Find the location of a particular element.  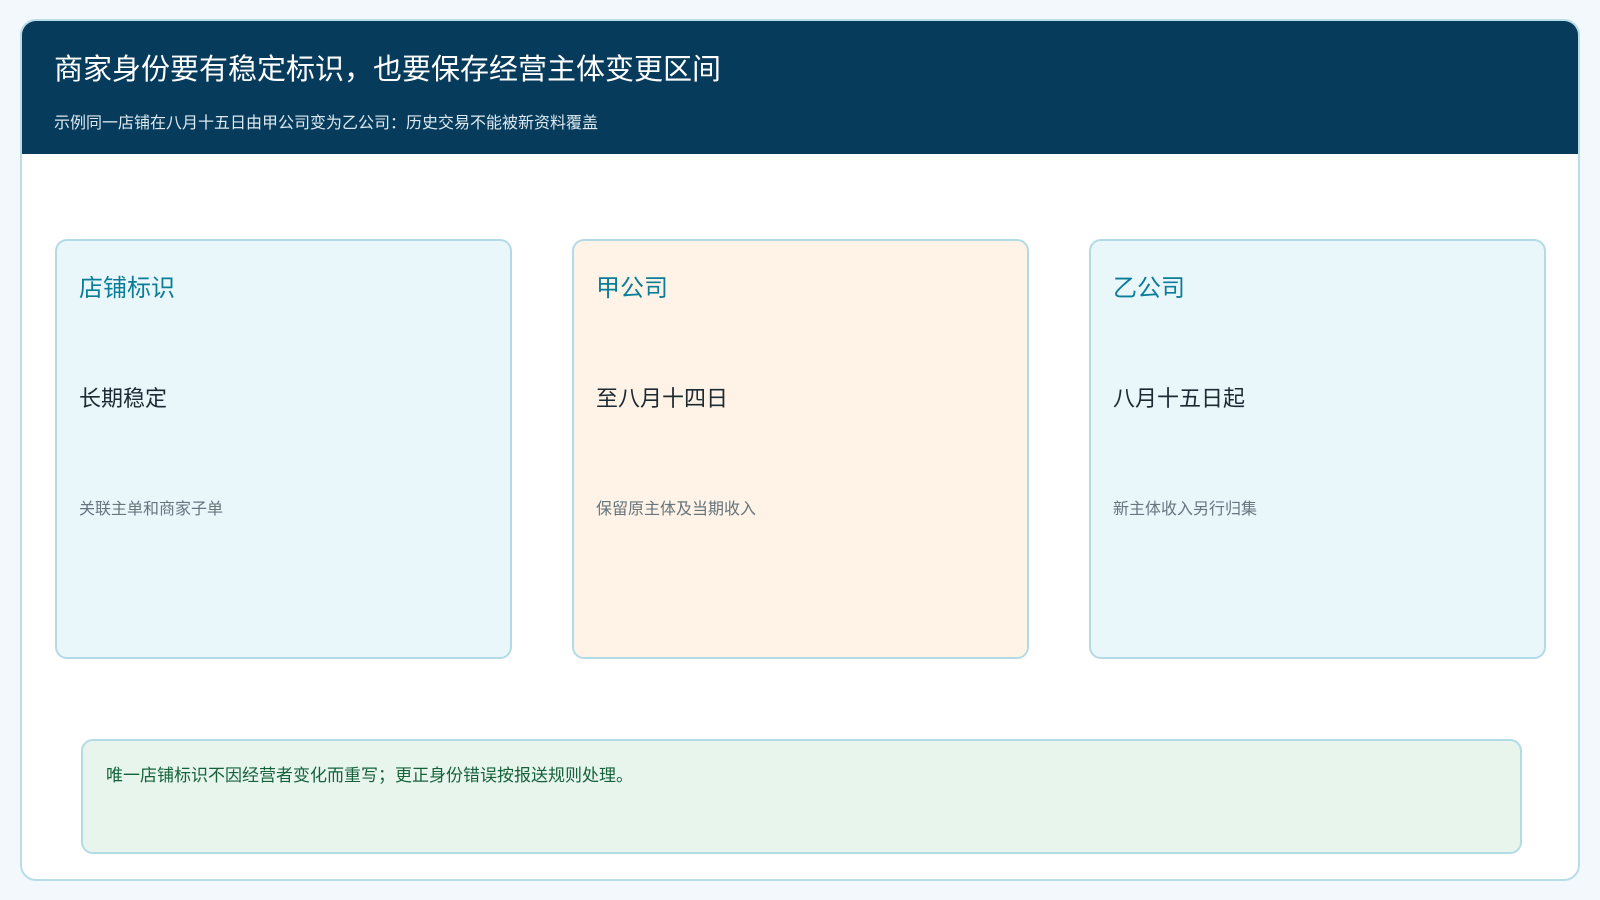

card-value: 八月十五日起 is located at coordinates (1179, 399).